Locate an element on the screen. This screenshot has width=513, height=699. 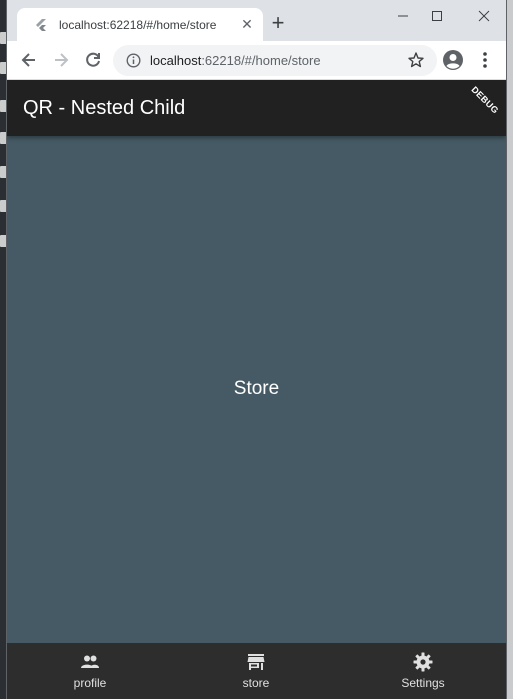
store-page-label: Store is located at coordinates (256, 388).